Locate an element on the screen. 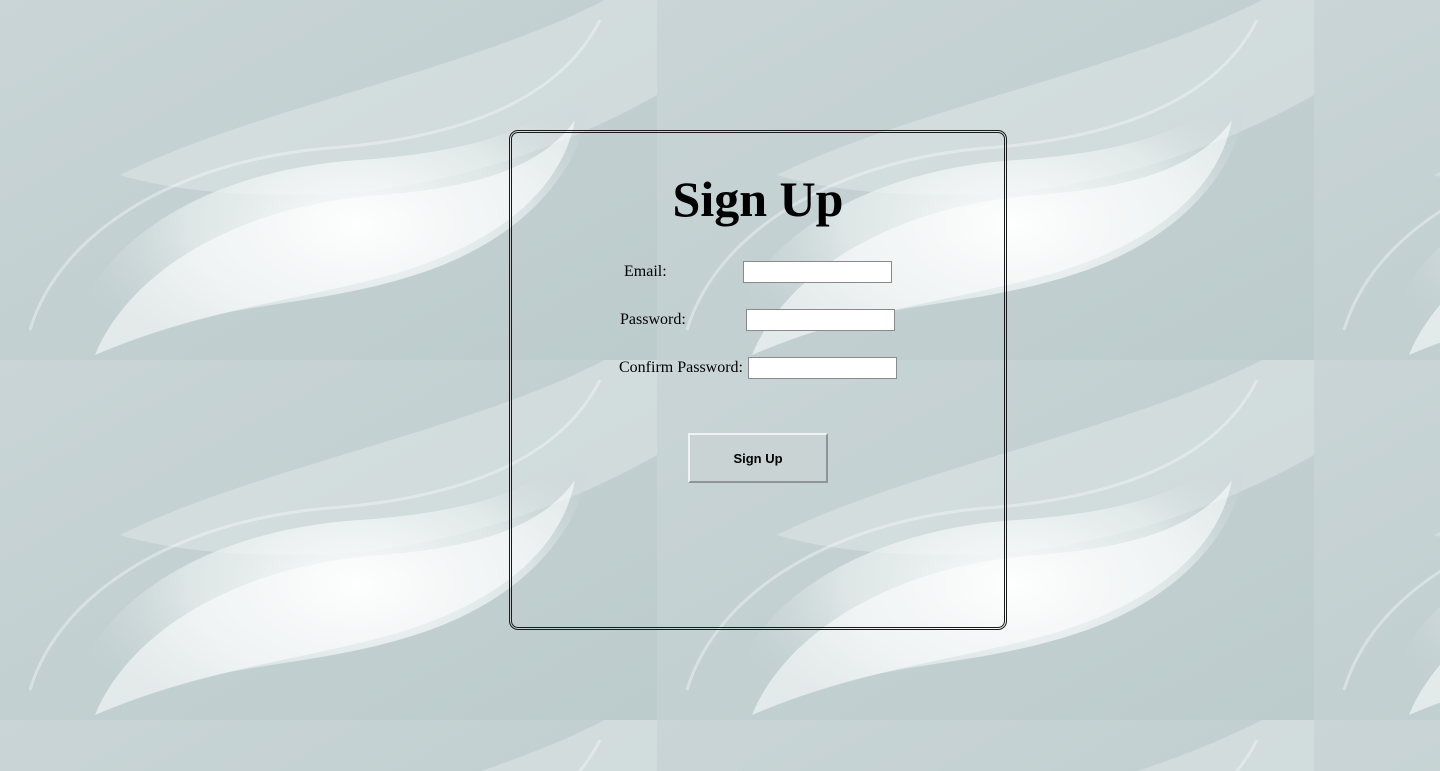  email-label: Email: is located at coordinates (645, 271).